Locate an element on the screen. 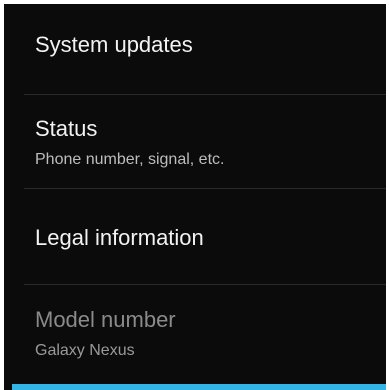 The width and height of the screenshot is (389, 390). status-summary: Phone number, signal, etc. is located at coordinates (130, 159).